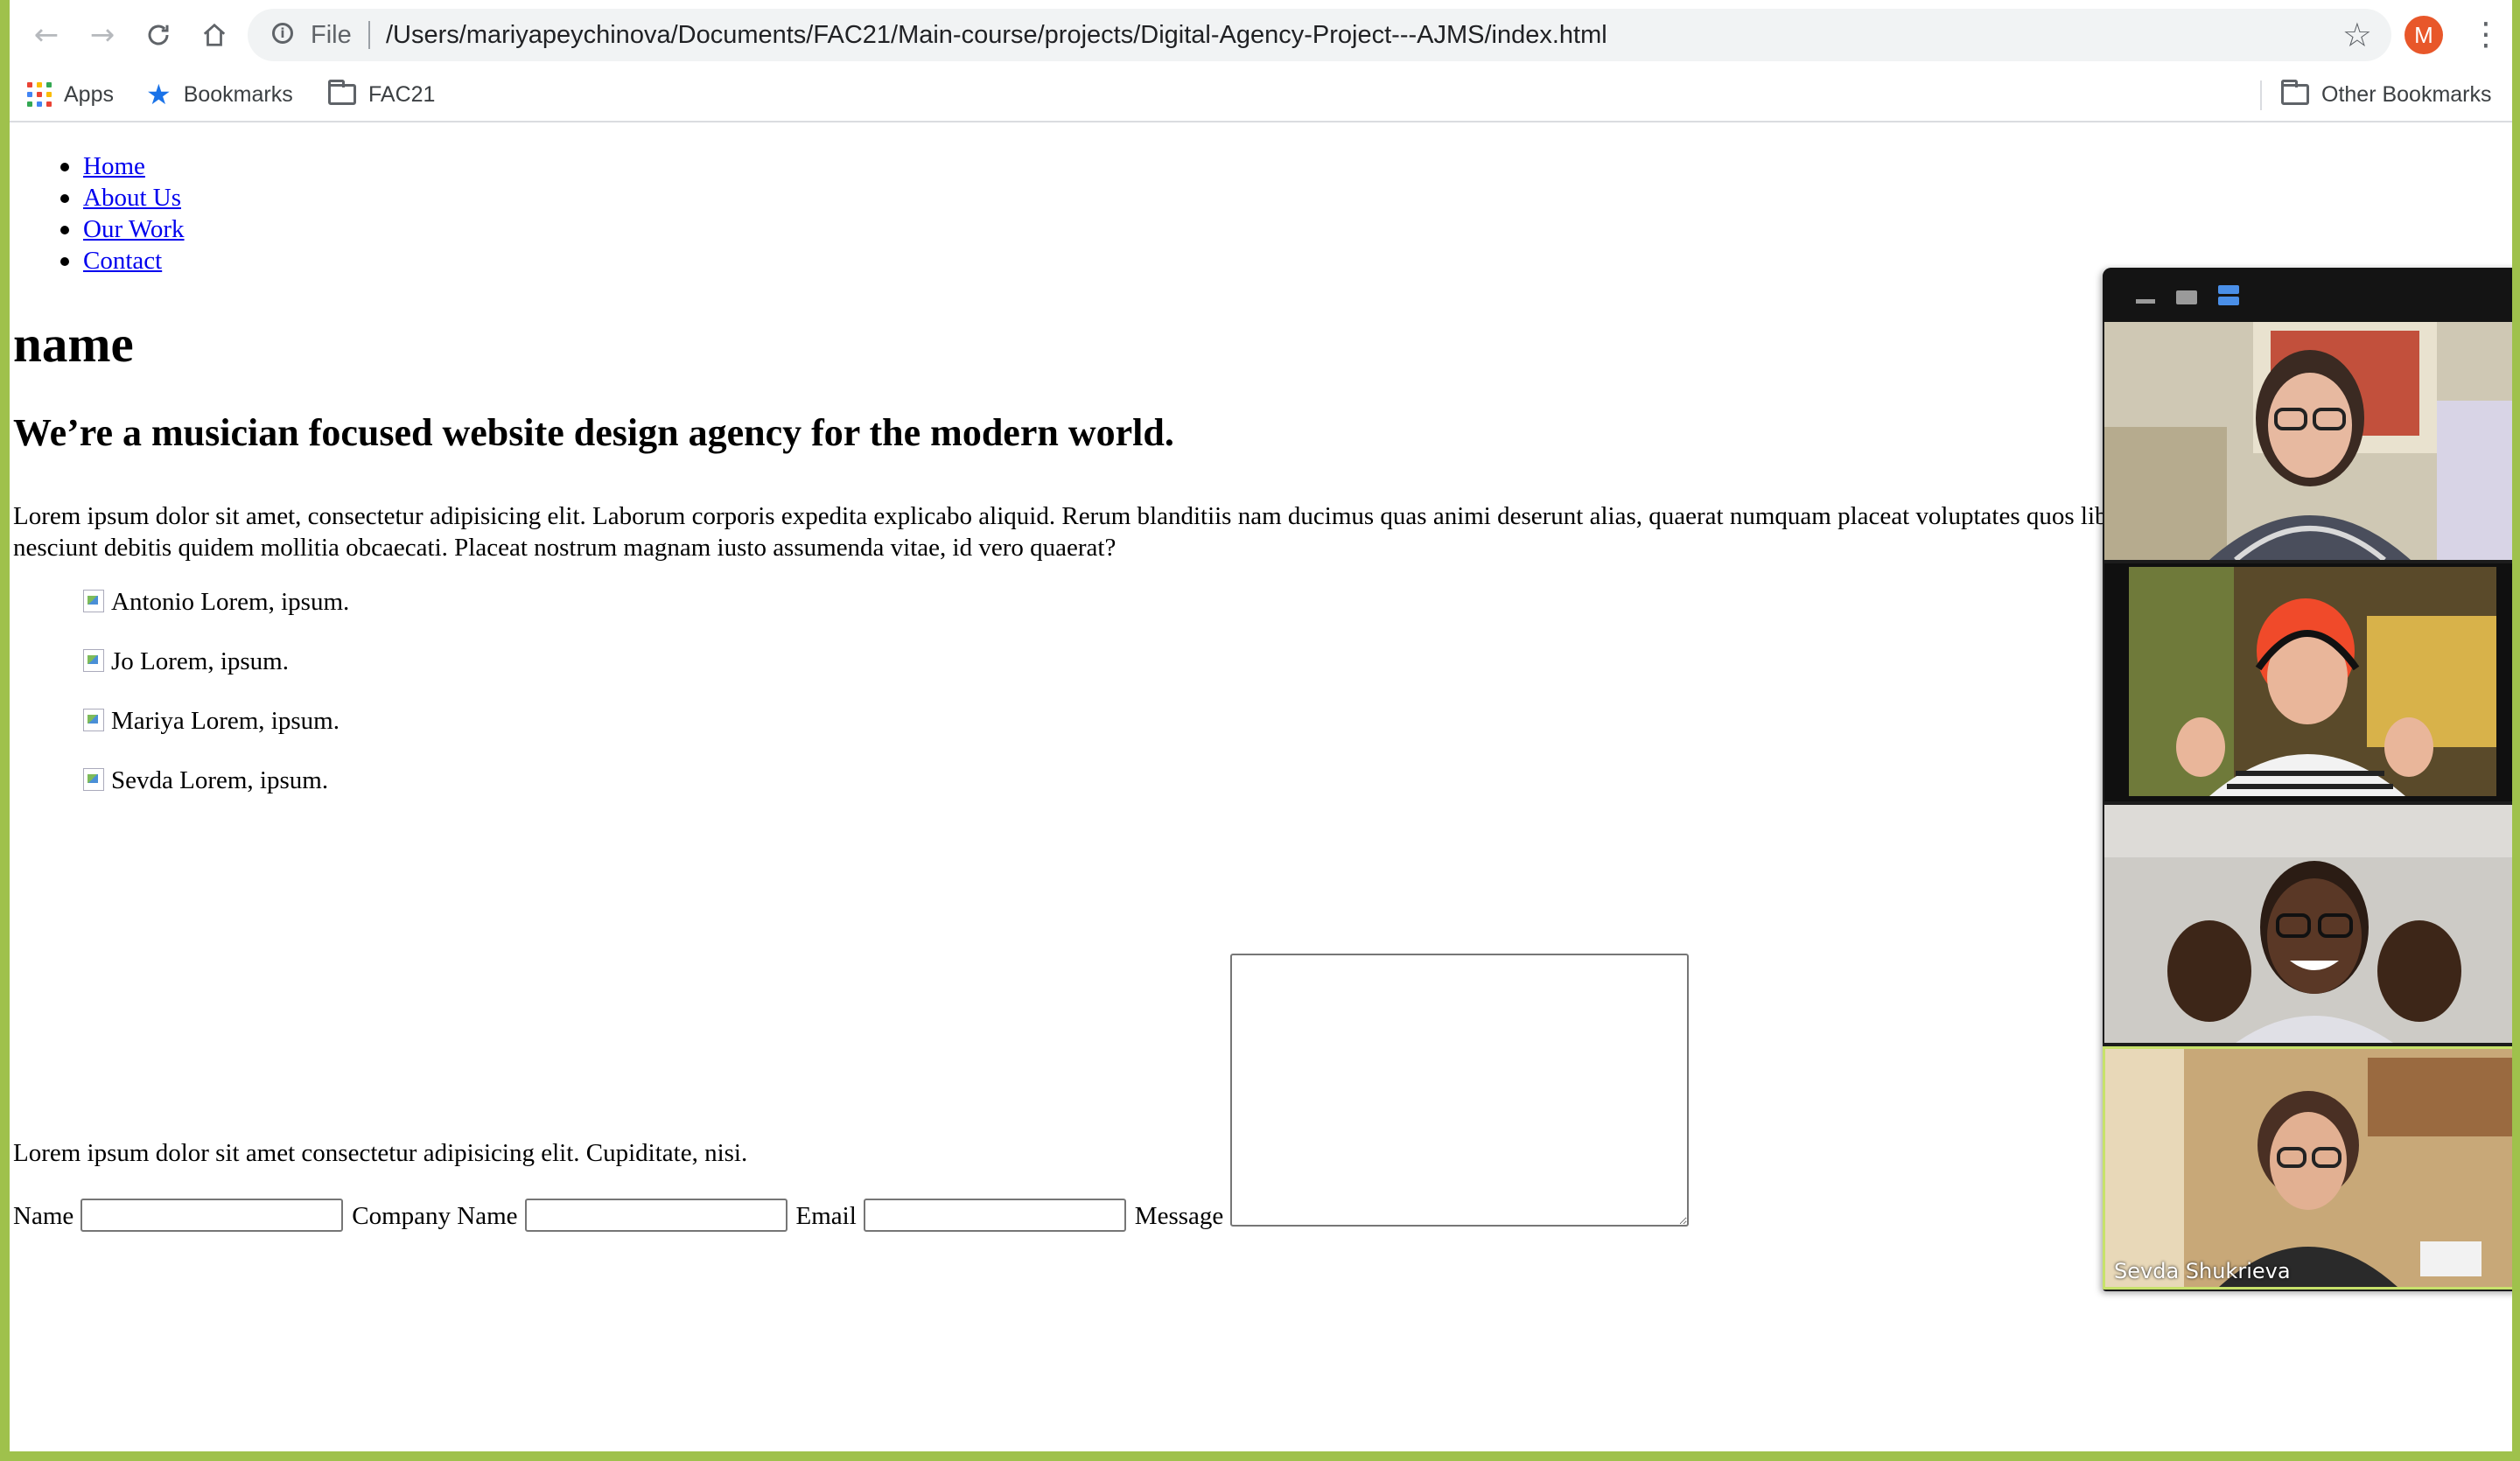 Image resolution: width=2520 pixels, height=1461 pixels. What do you see at coordinates (230, 602) in the screenshot?
I see `team-member-caption: Antonio Lorem, ipsum.` at bounding box center [230, 602].